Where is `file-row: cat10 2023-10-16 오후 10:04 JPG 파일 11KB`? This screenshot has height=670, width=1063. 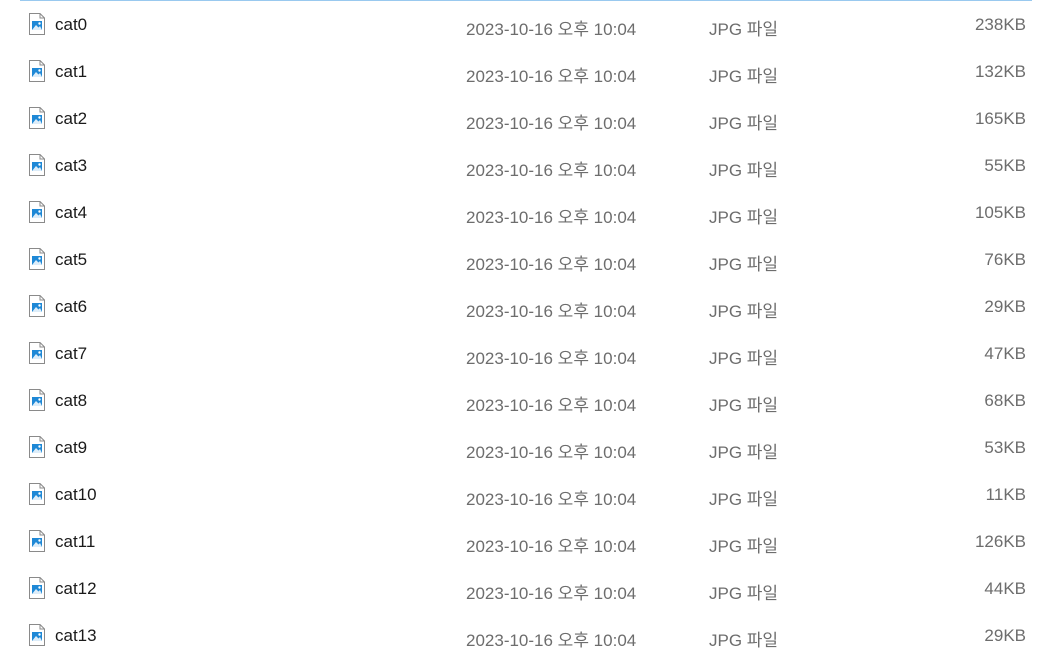
file-row: cat10 2023-10-16 오후 10:04 JPG 파일 11KB is located at coordinates (526, 500).